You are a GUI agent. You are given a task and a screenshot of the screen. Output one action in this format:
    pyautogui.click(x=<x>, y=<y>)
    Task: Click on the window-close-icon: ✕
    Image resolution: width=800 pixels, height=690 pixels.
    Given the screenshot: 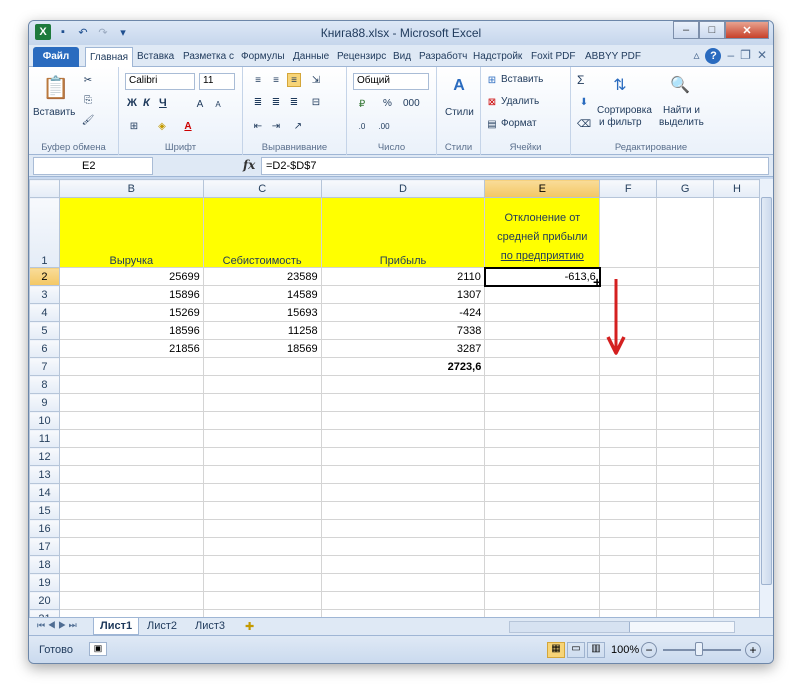 What is the action you would take?
    pyautogui.click(x=762, y=56)
    